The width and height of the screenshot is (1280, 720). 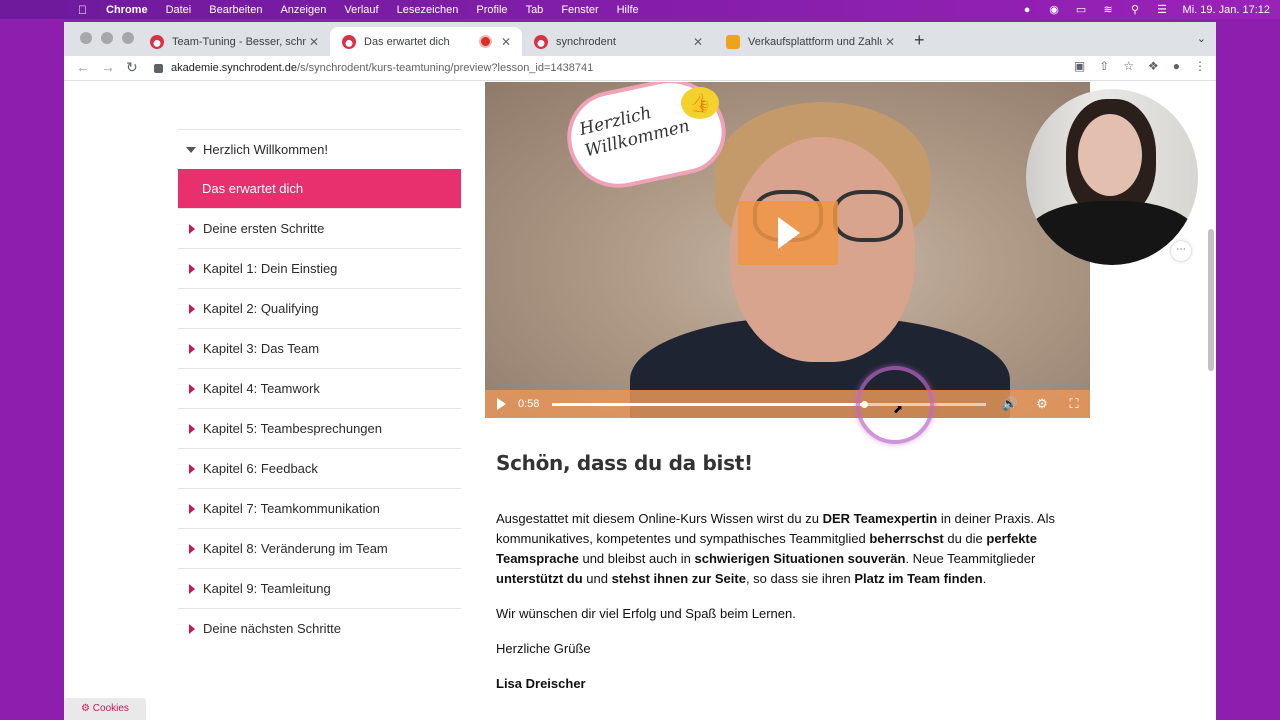 What do you see at coordinates (543, 648) in the screenshot?
I see `lesson-paragraph-3: Herzliche Grüße` at bounding box center [543, 648].